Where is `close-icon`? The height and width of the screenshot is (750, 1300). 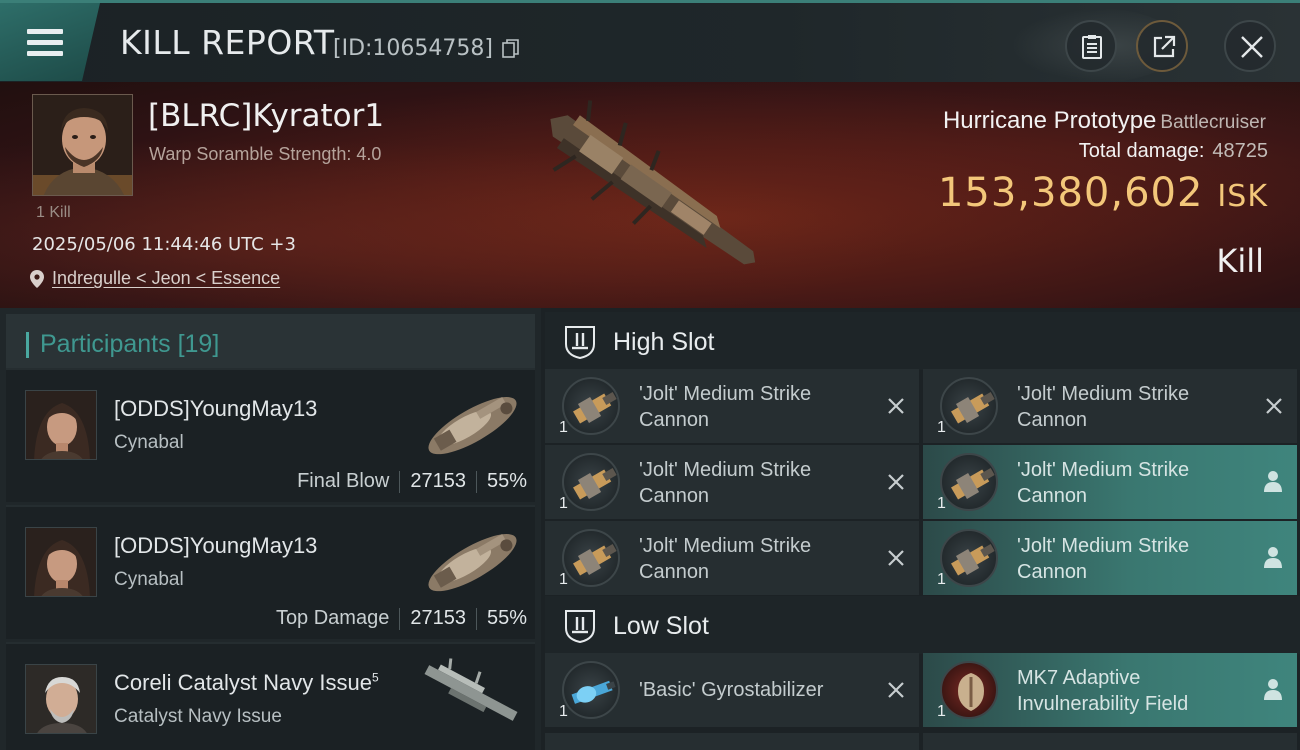
close-icon is located at coordinates (1252, 47).